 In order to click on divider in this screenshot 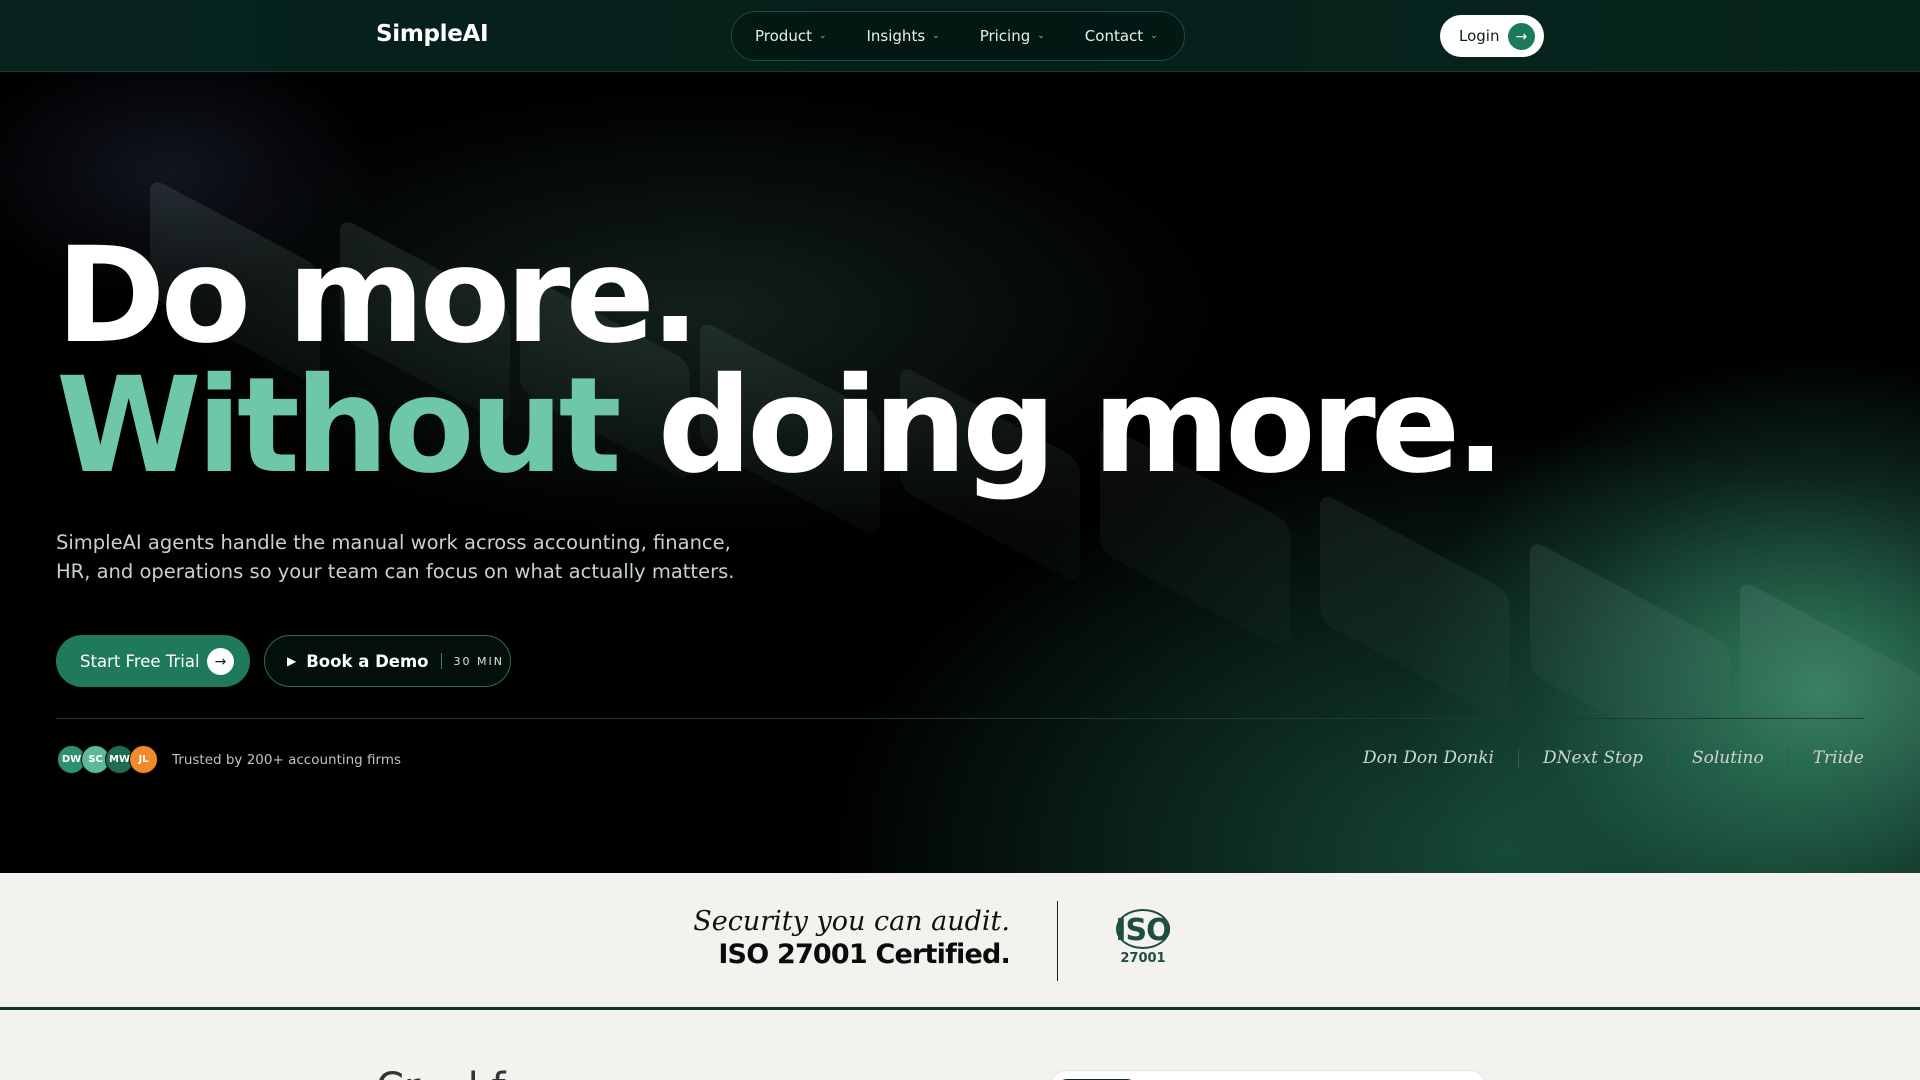, I will do `click(441, 661)`.